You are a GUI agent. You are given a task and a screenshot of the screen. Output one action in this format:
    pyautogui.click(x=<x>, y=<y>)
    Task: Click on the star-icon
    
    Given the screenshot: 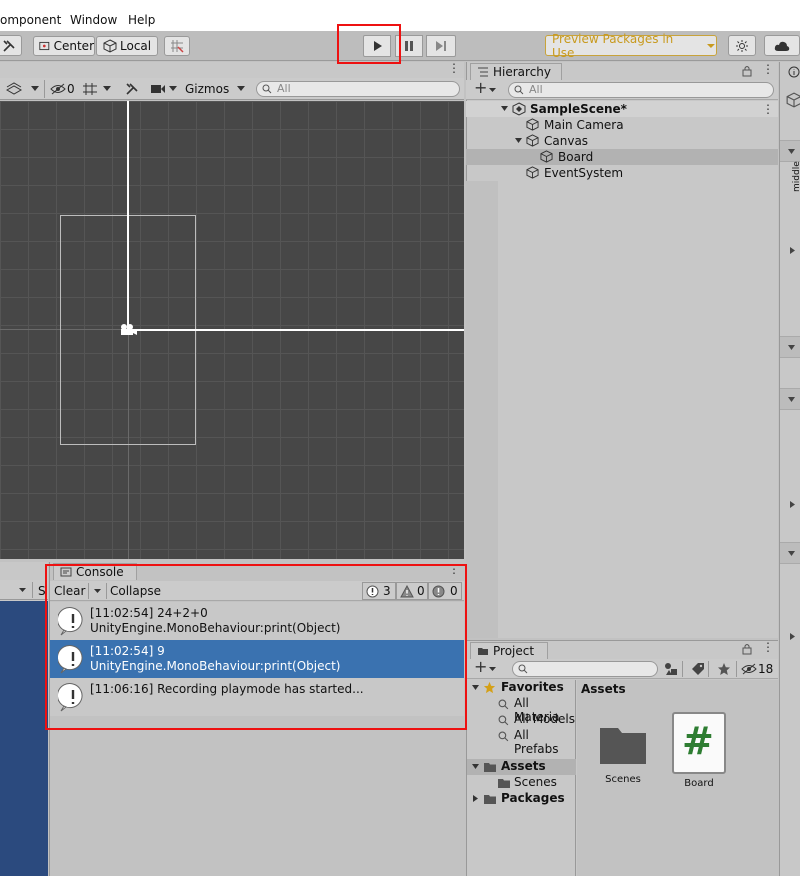 What is the action you would take?
    pyautogui.click(x=724, y=669)
    